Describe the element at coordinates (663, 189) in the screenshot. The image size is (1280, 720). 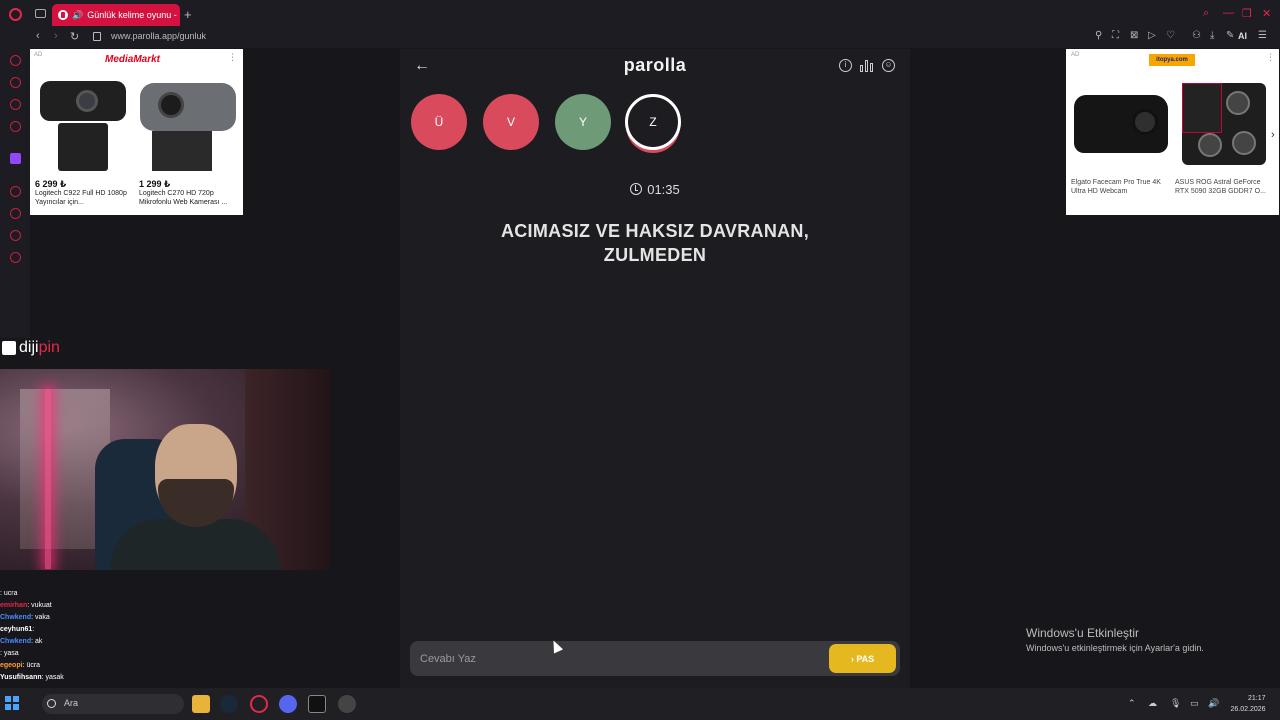
I see `timer-value: 01:35` at that location.